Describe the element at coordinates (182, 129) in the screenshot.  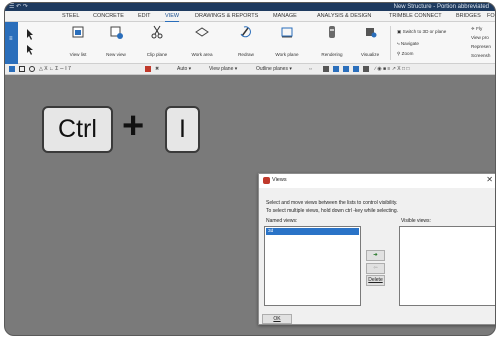
I see `i-key-cap: I` at that location.